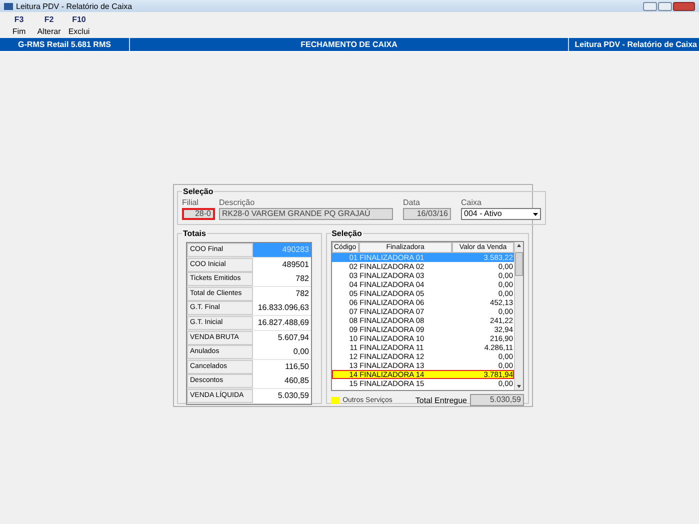 The image size is (699, 524). Describe the element at coordinates (665, 6) in the screenshot. I see `maximize-button` at that location.